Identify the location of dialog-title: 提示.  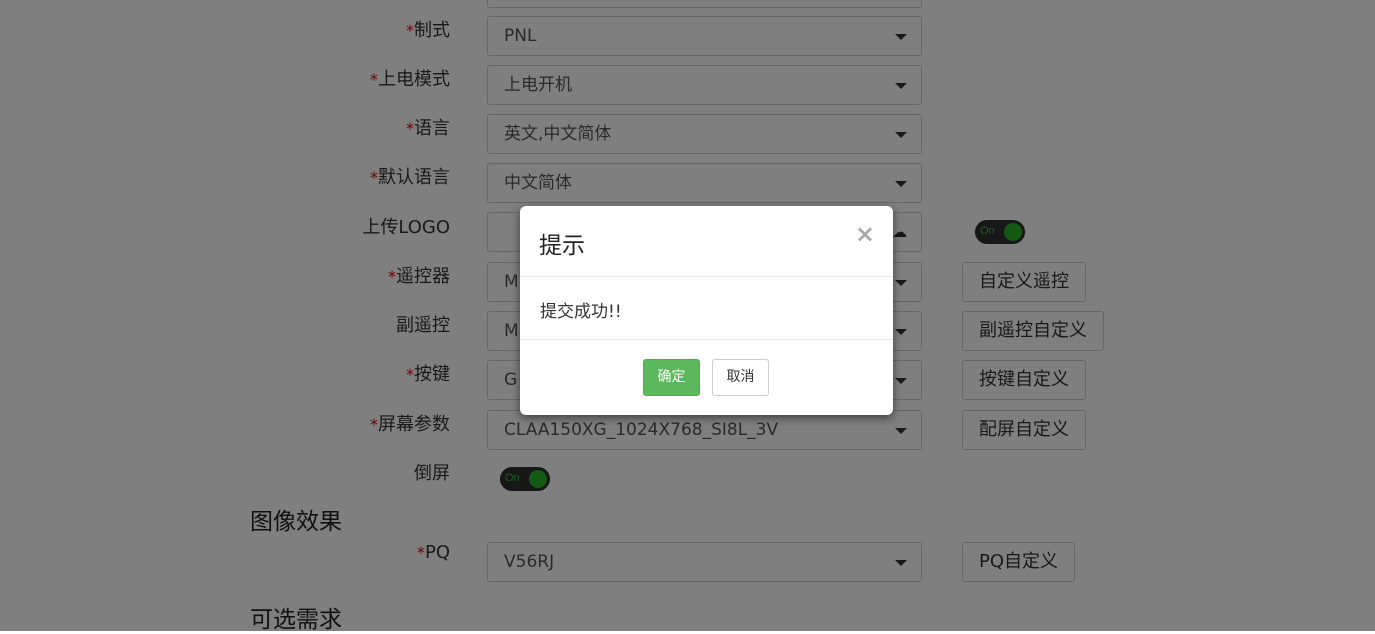
(562, 246).